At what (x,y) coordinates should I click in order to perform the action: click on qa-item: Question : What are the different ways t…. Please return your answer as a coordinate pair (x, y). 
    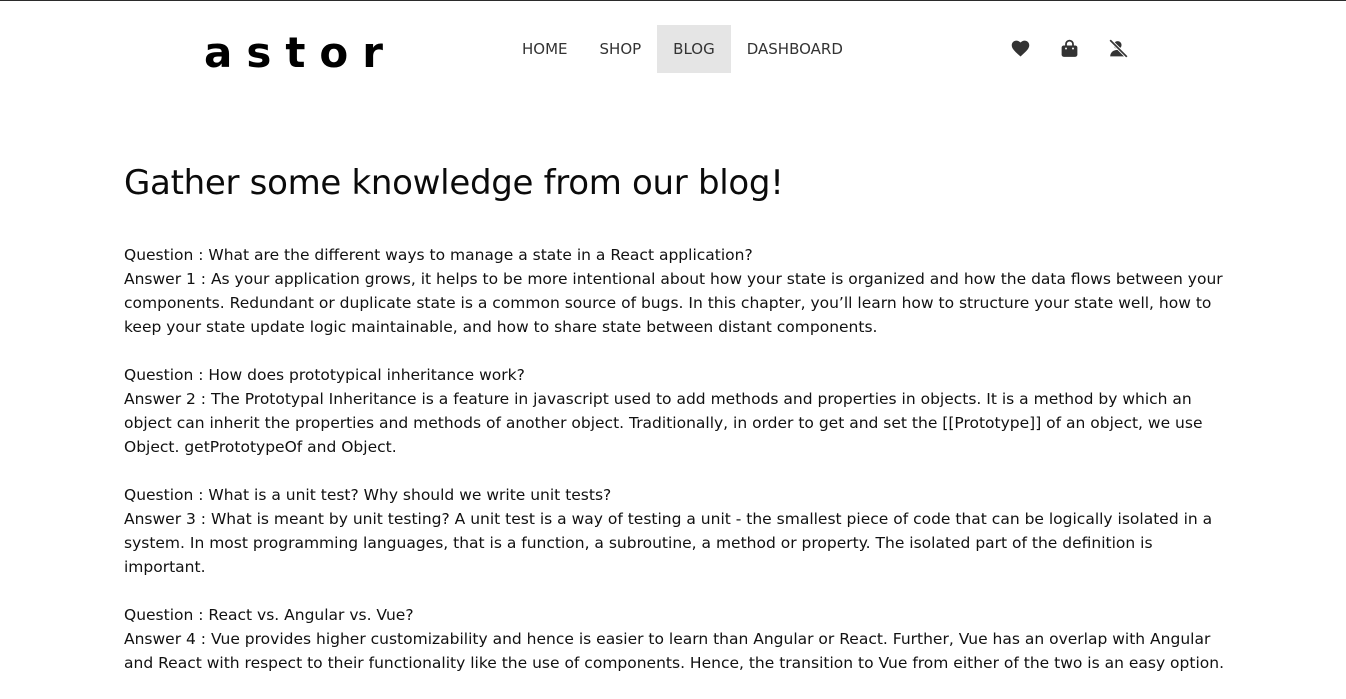
    Looking at the image, I should click on (674, 291).